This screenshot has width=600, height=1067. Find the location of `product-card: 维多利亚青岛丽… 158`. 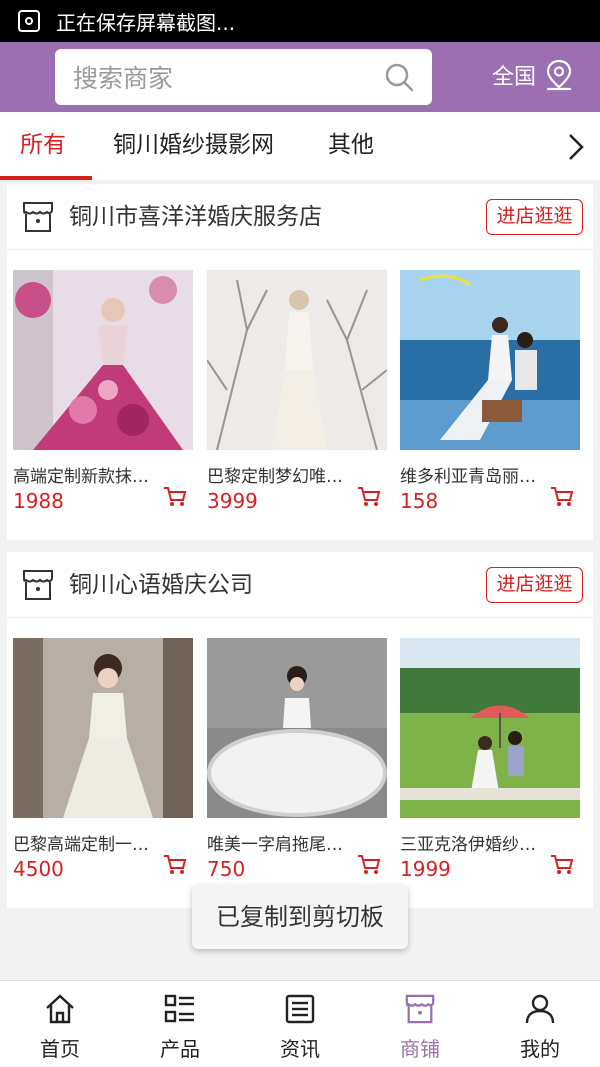

product-card: 维多利亚青岛丽… 158 is located at coordinates (490, 391).